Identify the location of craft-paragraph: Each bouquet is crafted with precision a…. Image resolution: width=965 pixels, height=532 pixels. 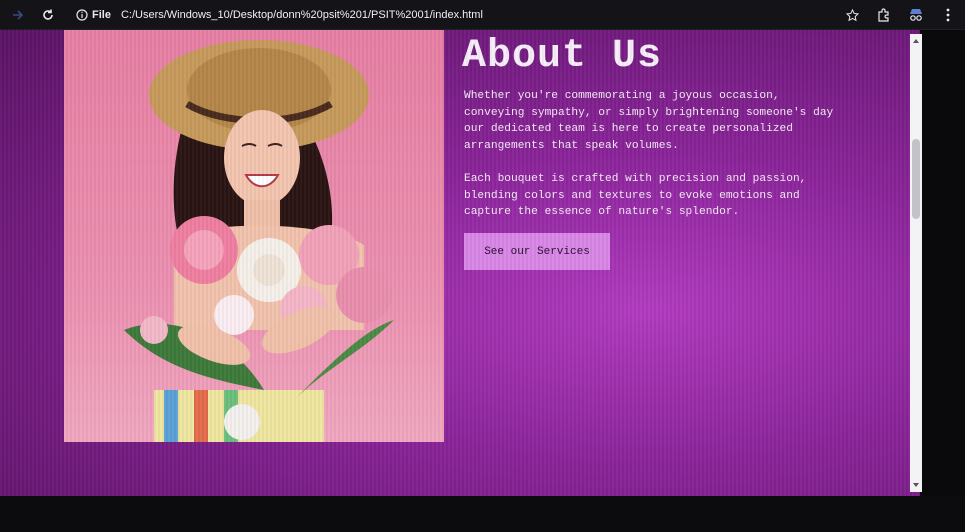
(635, 195).